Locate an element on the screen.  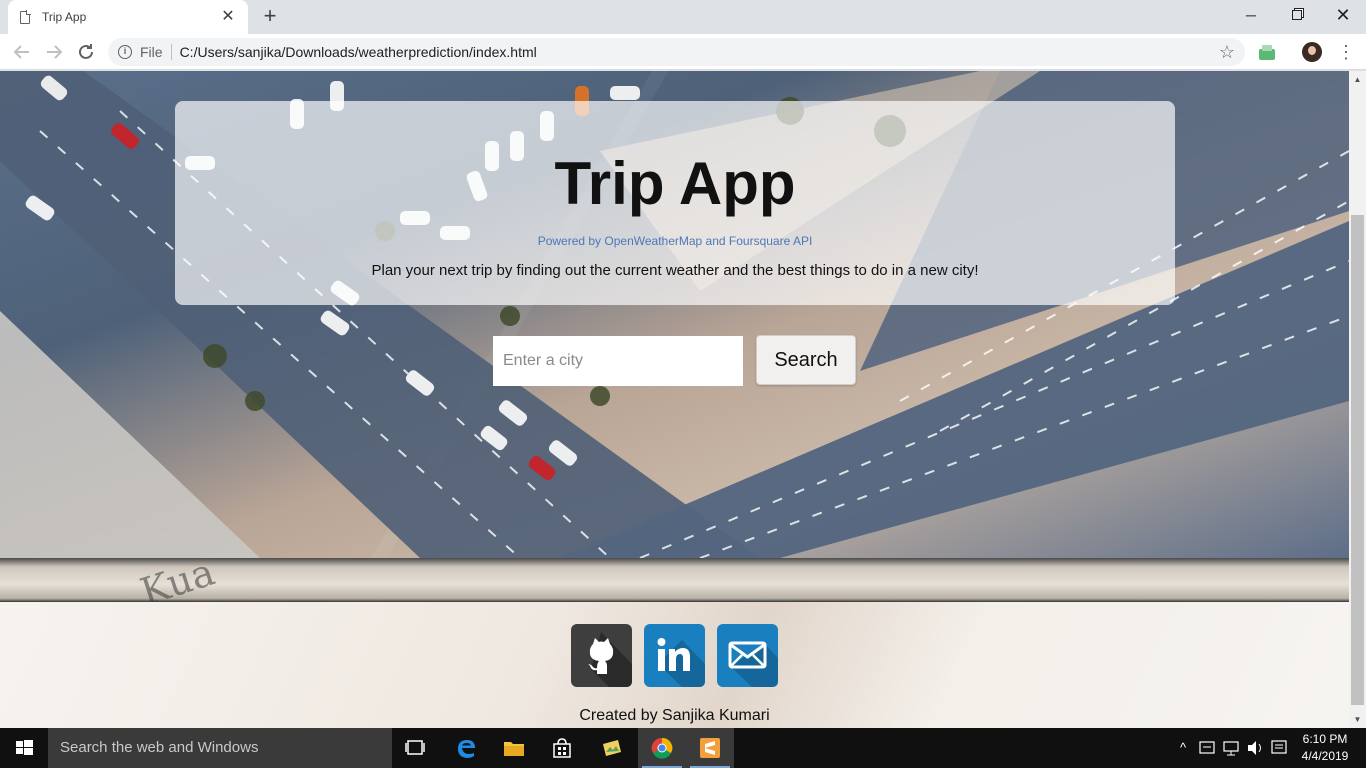
sublime-text-icon is located at coordinates (710, 748).